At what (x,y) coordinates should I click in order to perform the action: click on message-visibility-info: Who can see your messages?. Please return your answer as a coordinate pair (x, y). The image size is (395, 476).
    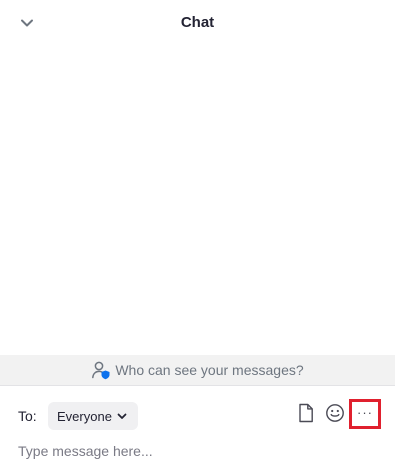
    Looking at the image, I should click on (197, 370).